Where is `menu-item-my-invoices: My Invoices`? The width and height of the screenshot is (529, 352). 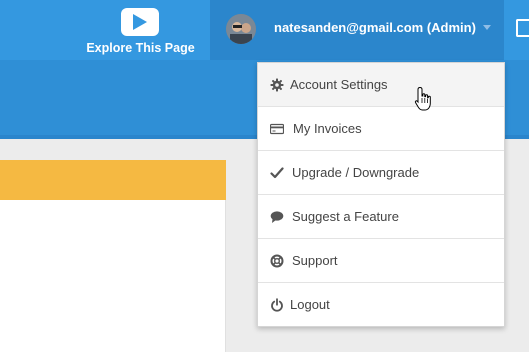 menu-item-my-invoices: My Invoices is located at coordinates (381, 129).